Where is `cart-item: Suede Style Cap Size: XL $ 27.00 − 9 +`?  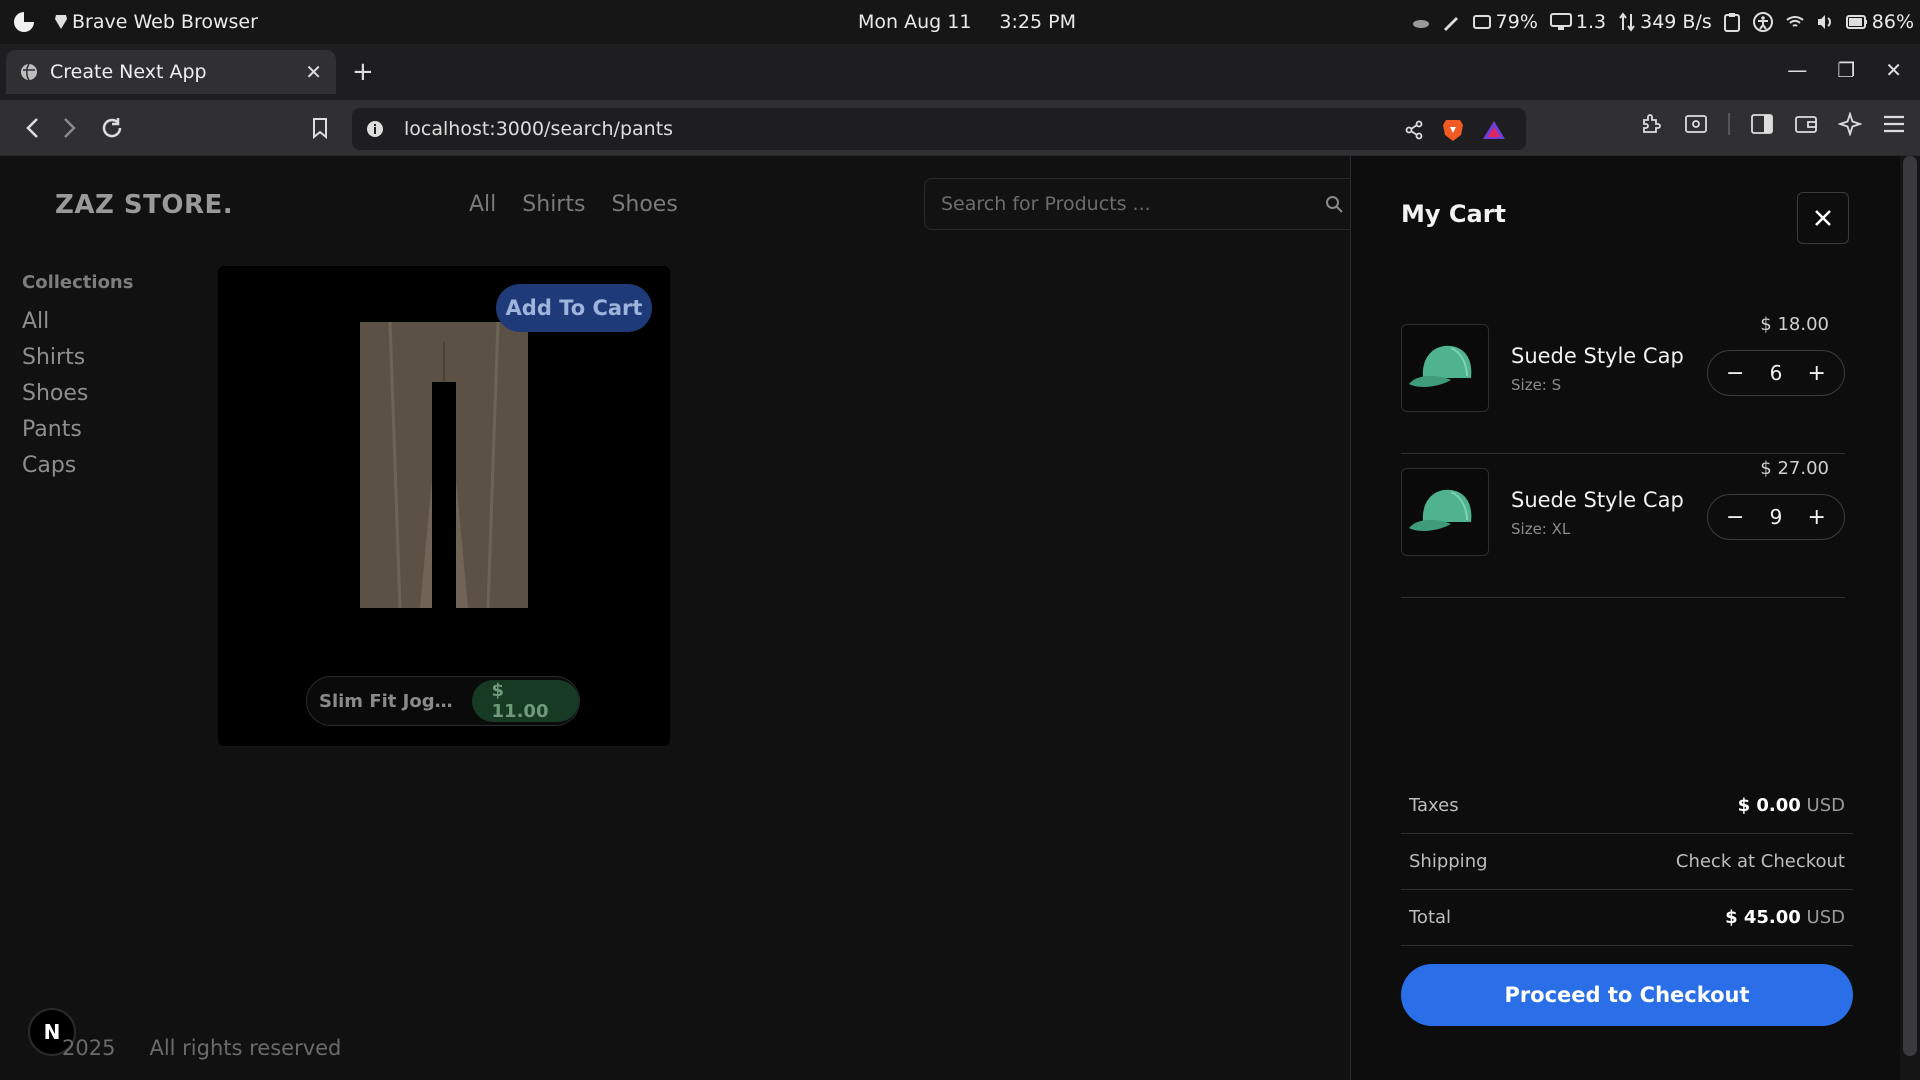
cart-item: Suede Style Cap Size: XL $ 27.00 − 9 + is located at coordinates (1623, 526).